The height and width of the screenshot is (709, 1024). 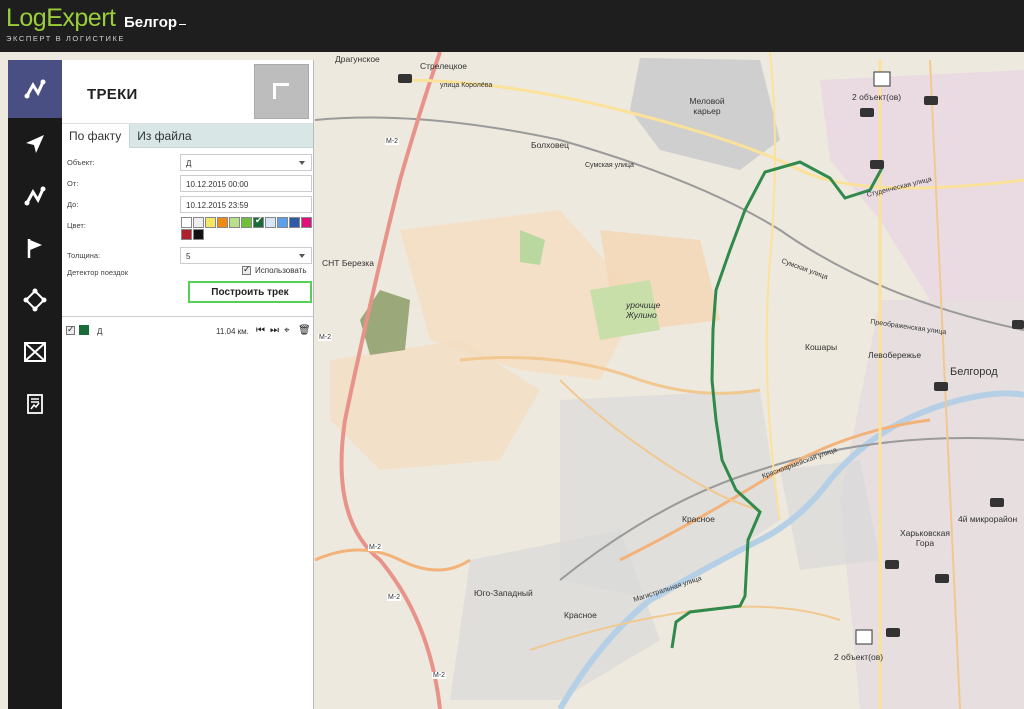 I want to click on tool-rail, so click(x=35, y=384).